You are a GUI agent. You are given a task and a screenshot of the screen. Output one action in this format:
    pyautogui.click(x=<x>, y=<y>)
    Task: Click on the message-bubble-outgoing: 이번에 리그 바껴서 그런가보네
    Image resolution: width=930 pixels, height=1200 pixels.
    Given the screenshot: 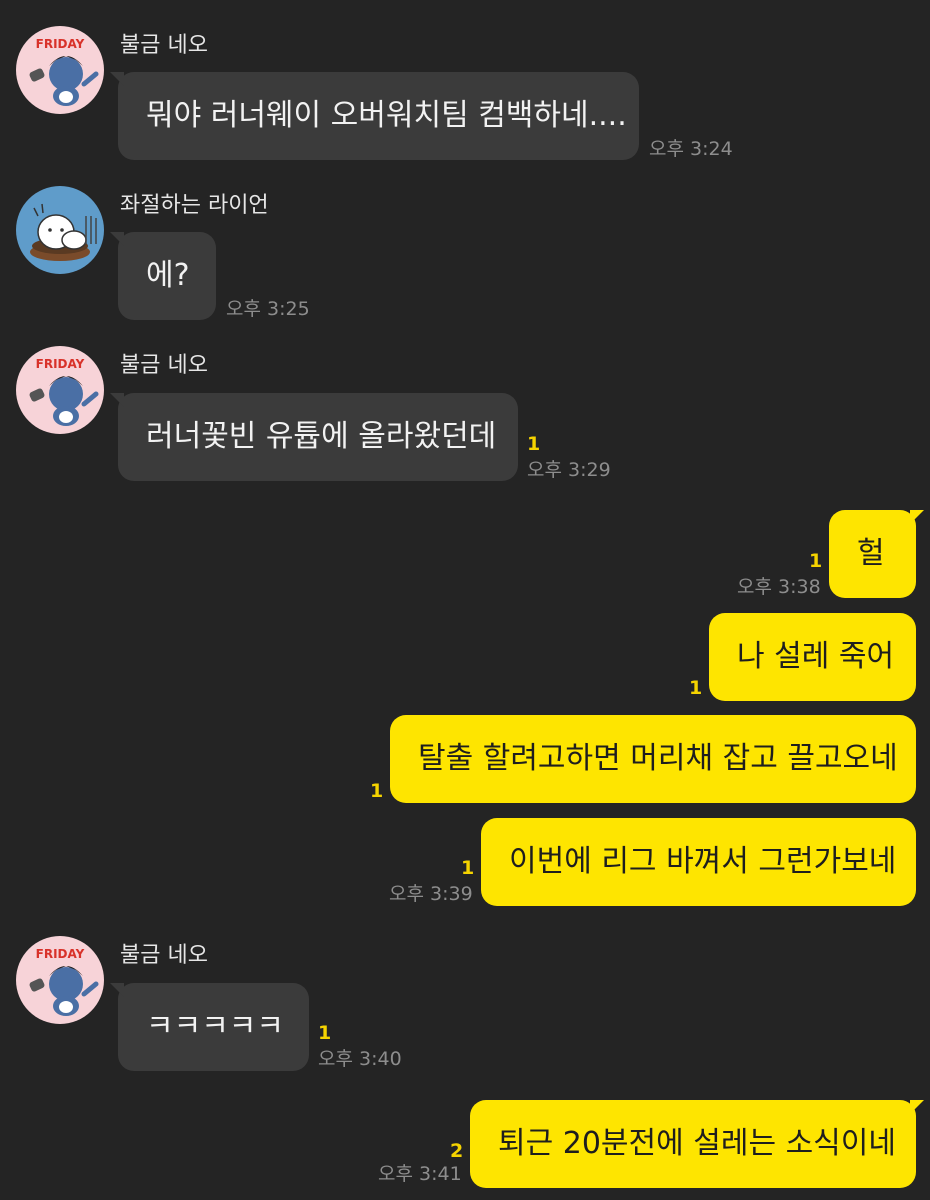 What is the action you would take?
    pyautogui.click(x=698, y=862)
    